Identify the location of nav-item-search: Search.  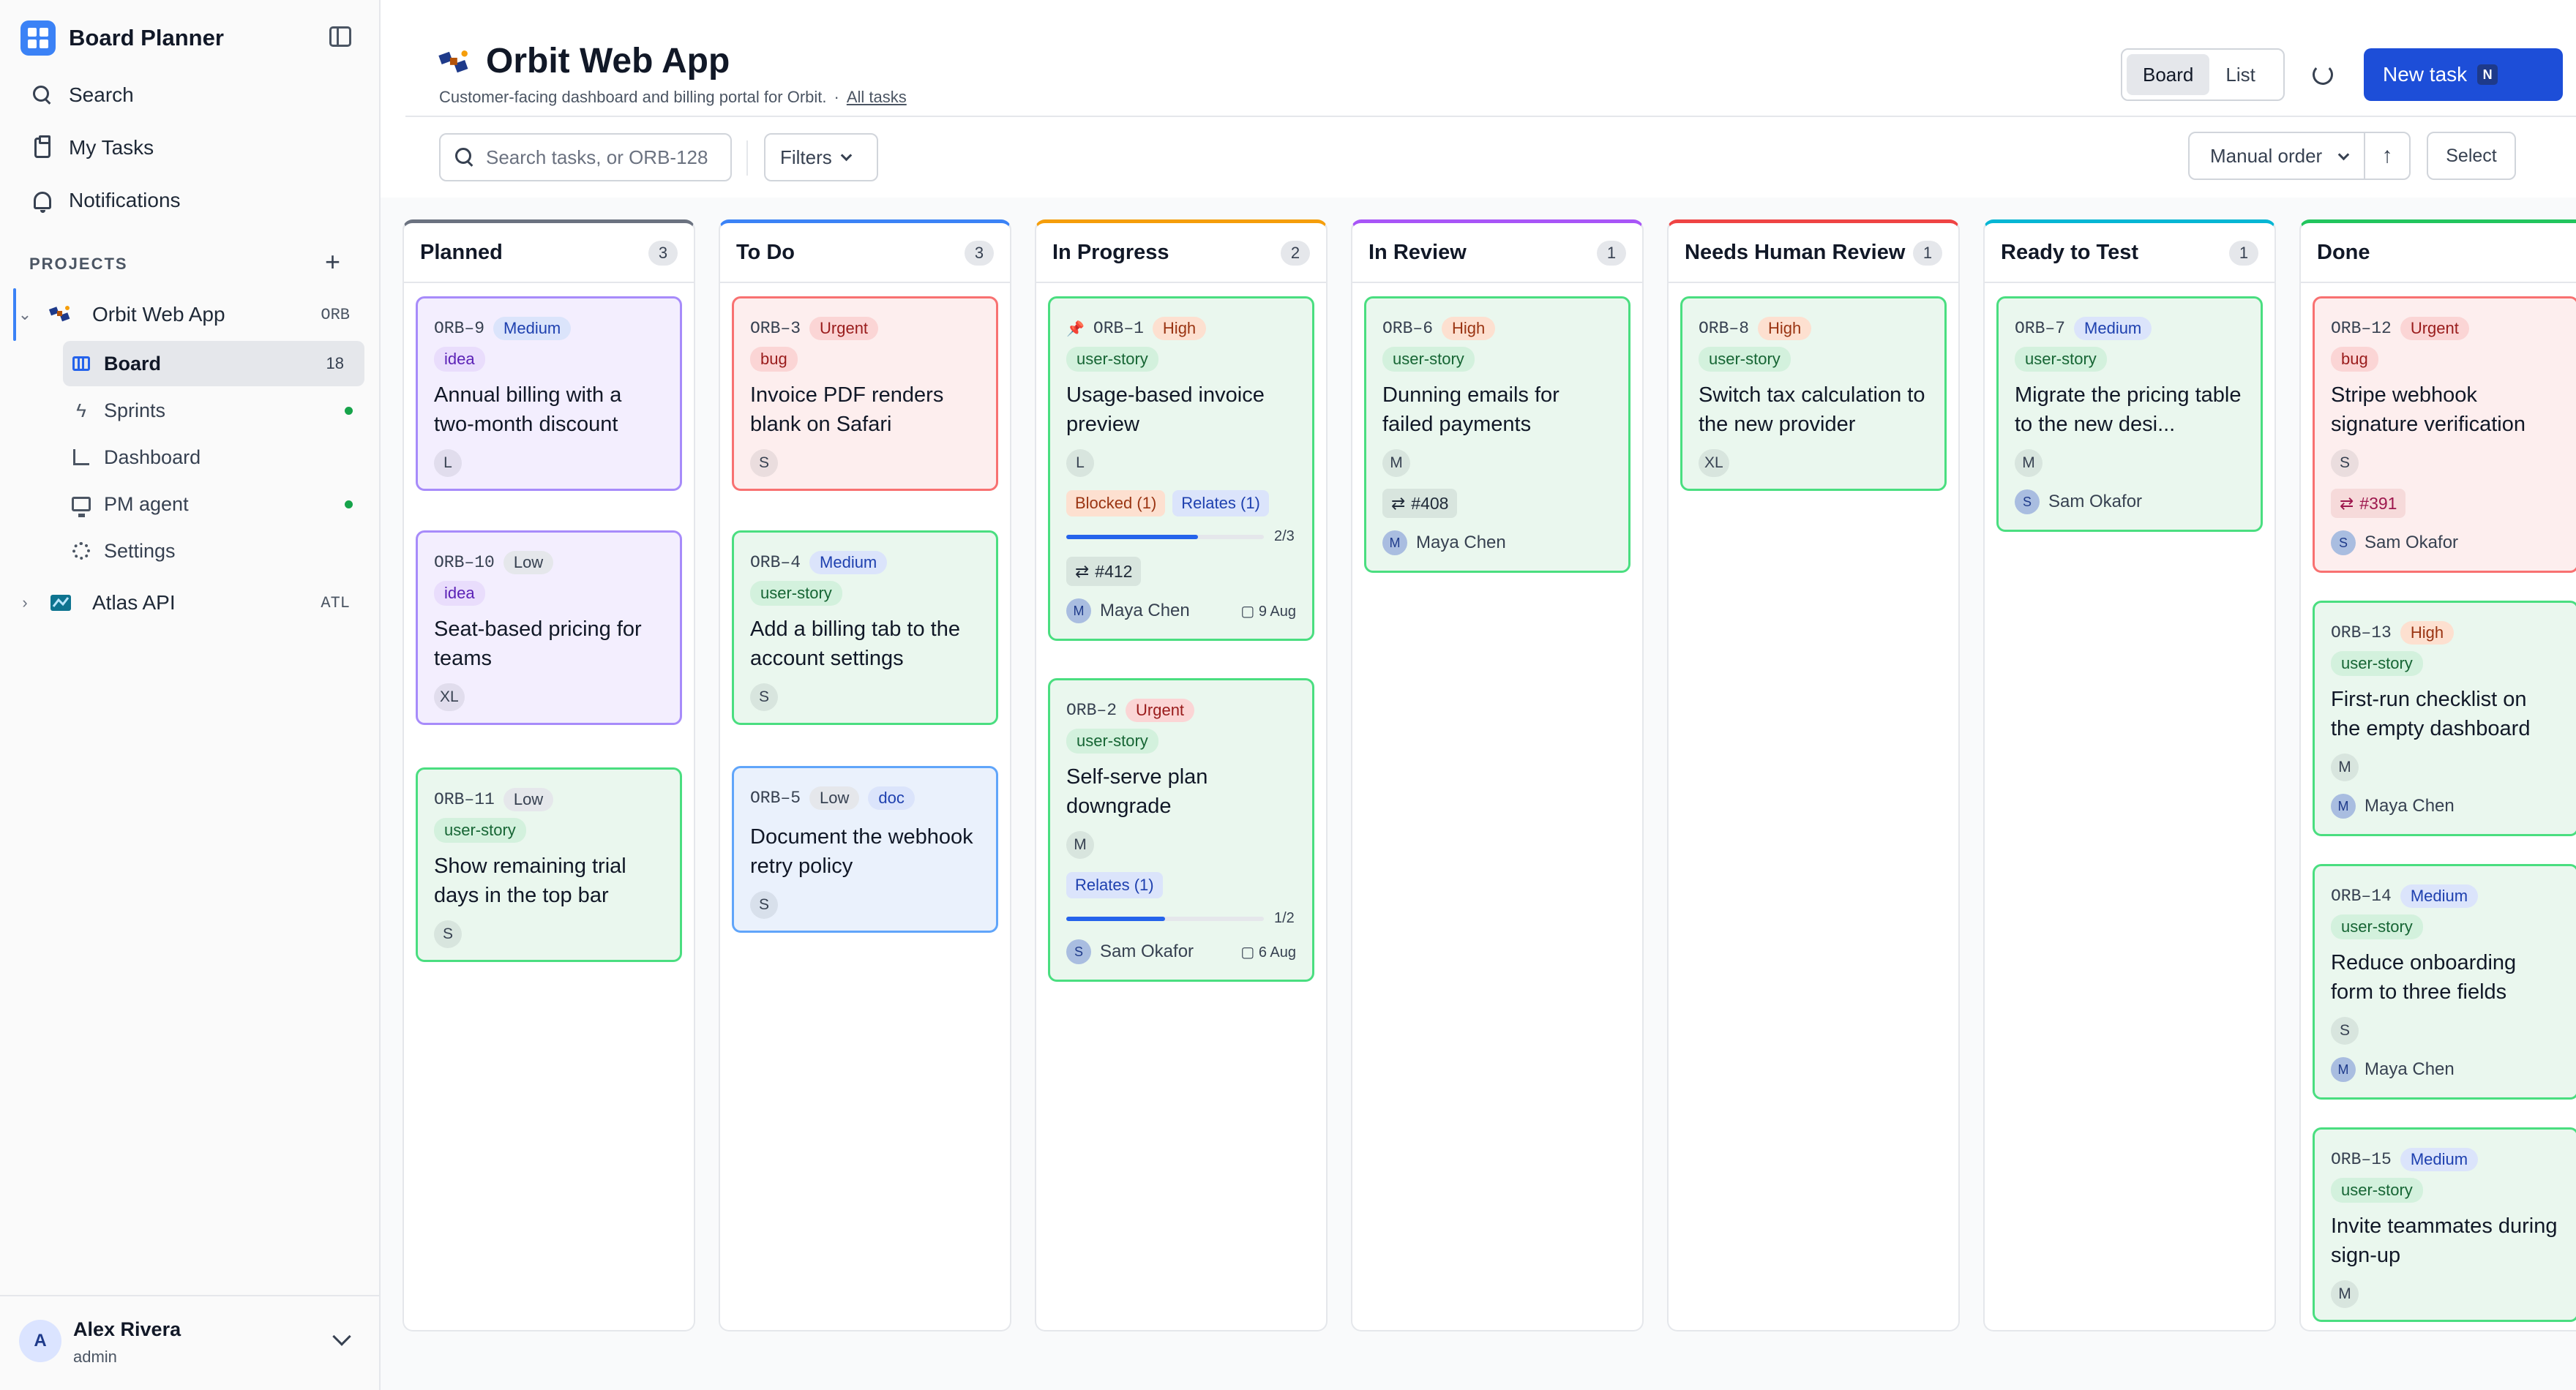
(192, 95).